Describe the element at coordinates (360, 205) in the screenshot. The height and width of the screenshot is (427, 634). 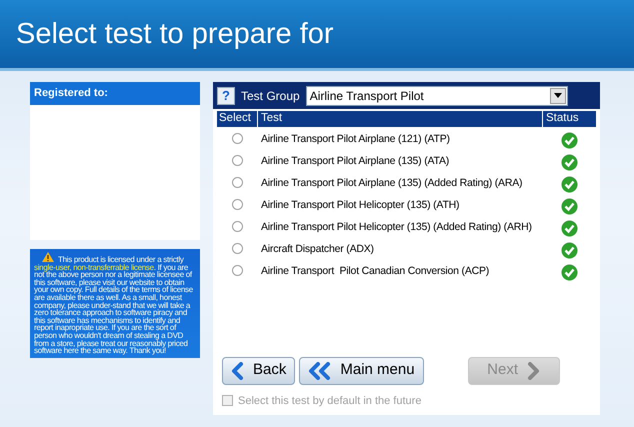
I see `test-name: Airline Transport Pilot Helicopter (135) (ATH)` at that location.